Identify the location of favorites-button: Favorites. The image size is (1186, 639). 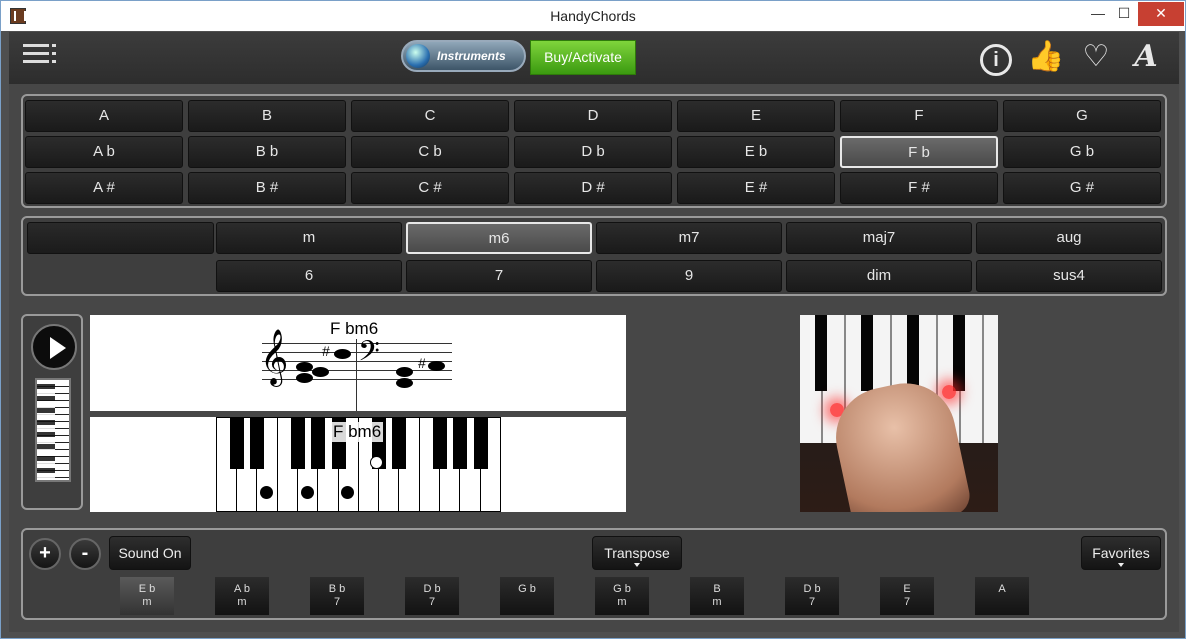
(1121, 553).